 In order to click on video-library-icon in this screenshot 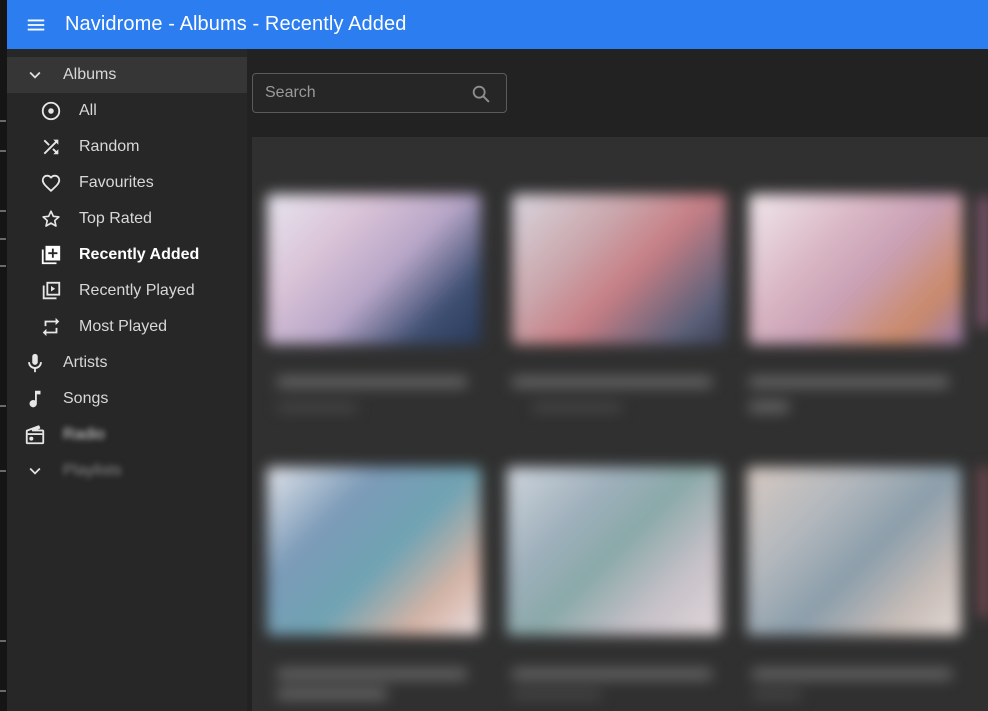, I will do `click(51, 291)`.